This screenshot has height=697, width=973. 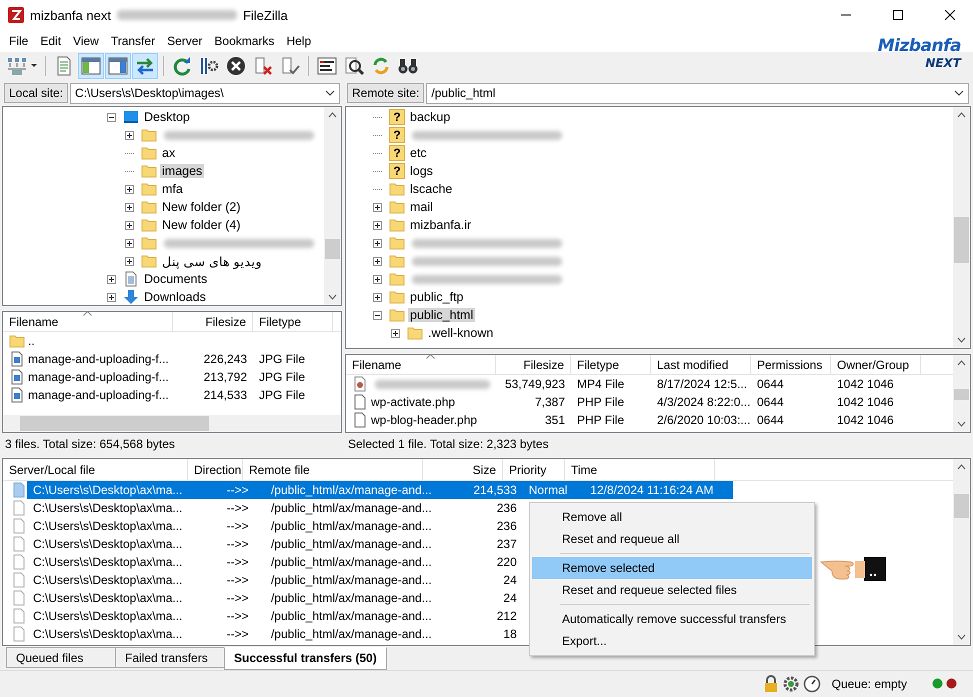 I want to click on menu-item: Remove selected, so click(x=672, y=568).